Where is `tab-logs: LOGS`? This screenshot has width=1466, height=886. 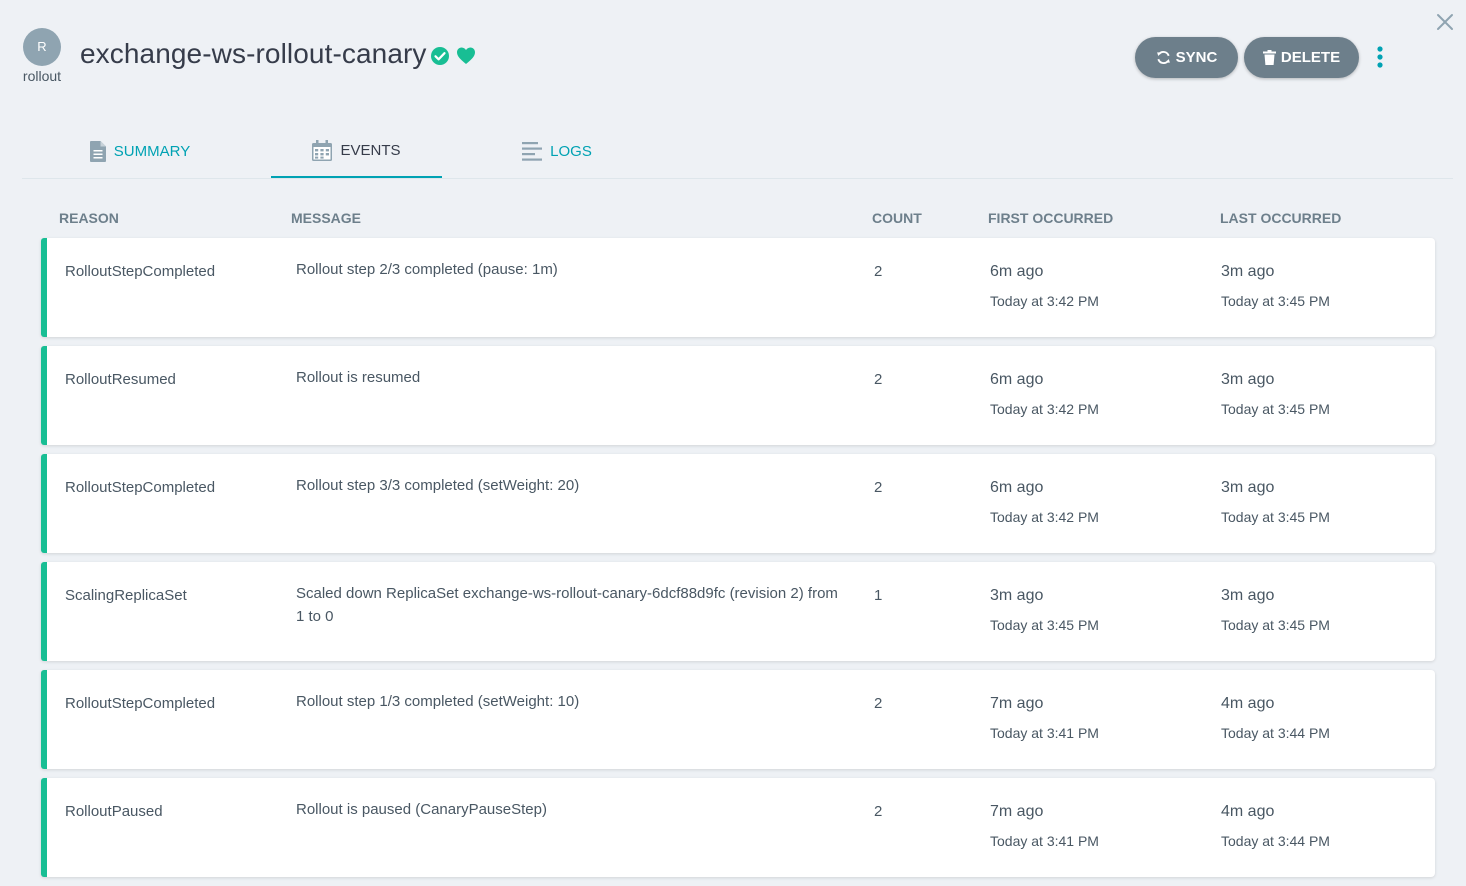 tab-logs: LOGS is located at coordinates (557, 151).